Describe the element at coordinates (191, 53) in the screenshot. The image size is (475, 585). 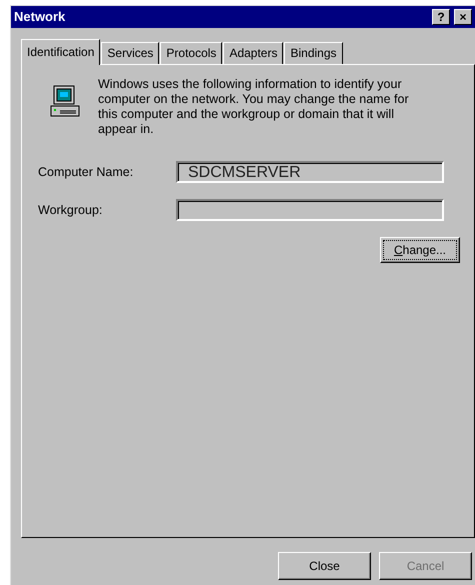
I see `tab: Protocols` at that location.